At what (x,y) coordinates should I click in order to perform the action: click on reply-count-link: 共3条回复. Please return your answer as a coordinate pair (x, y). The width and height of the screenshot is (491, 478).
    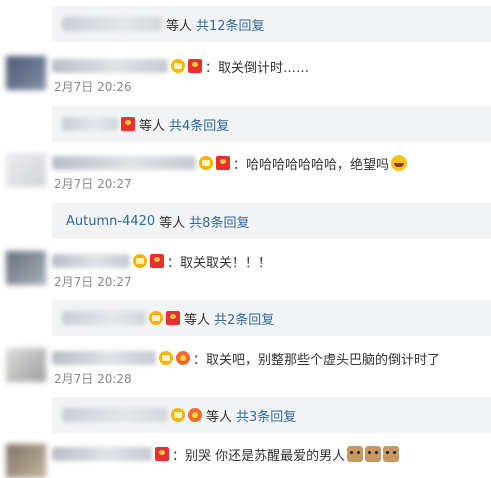
    Looking at the image, I should click on (266, 415).